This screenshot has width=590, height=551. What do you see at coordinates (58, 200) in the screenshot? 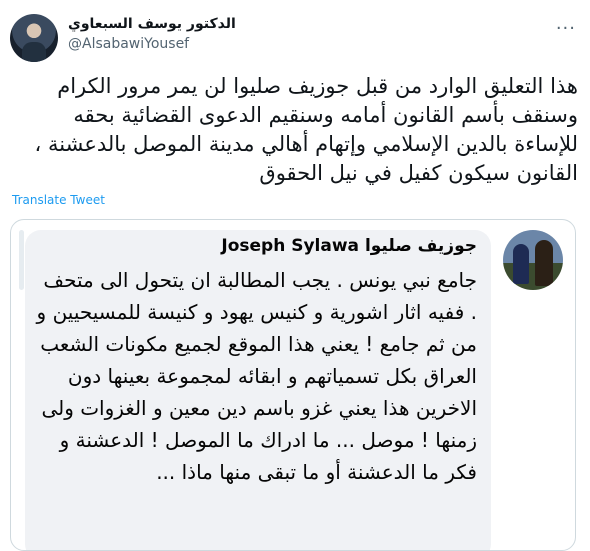
I see `translate-tweet-link: Translate Tweet` at bounding box center [58, 200].